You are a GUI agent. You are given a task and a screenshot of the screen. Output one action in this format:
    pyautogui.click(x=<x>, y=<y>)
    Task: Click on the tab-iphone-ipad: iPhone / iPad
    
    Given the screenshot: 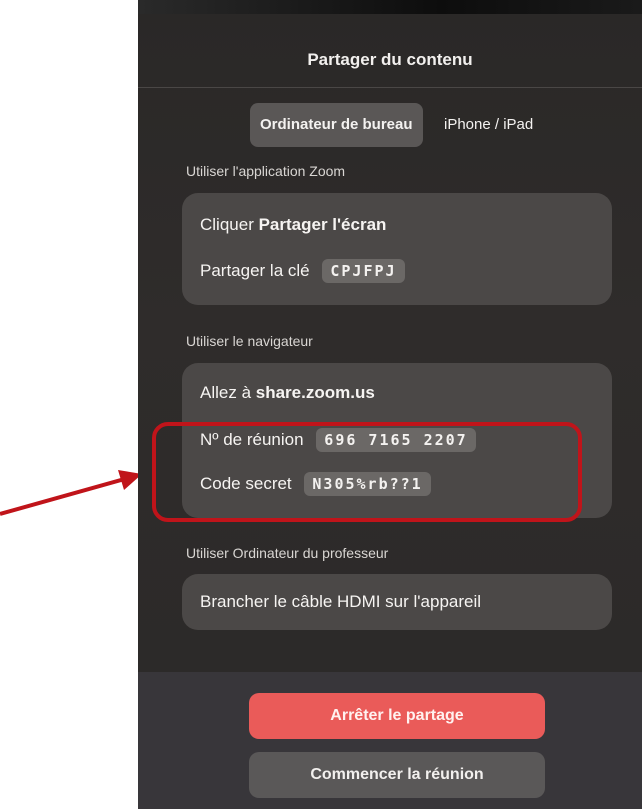 What is the action you would take?
    pyautogui.click(x=488, y=125)
    